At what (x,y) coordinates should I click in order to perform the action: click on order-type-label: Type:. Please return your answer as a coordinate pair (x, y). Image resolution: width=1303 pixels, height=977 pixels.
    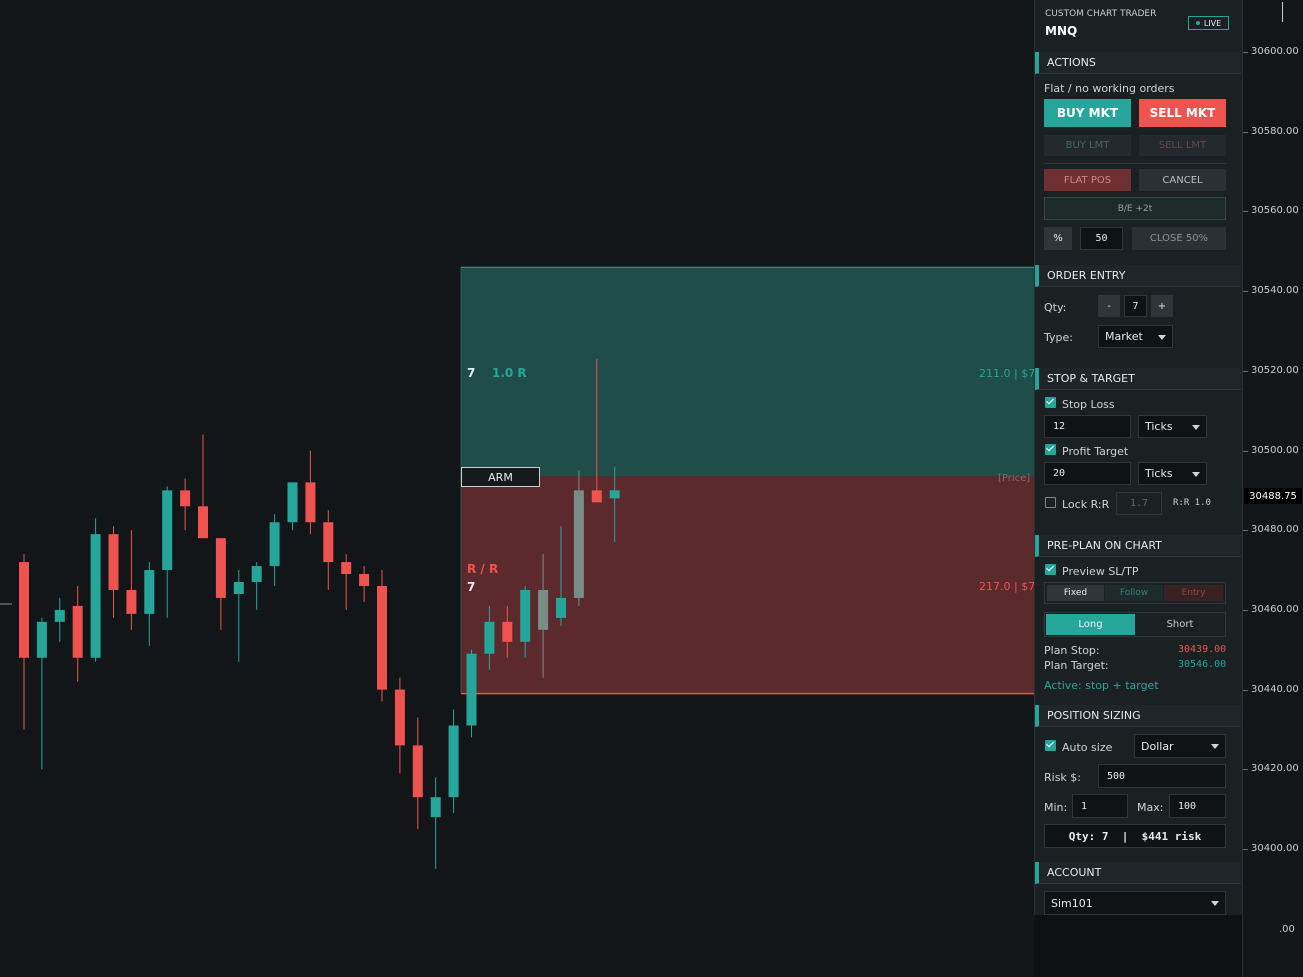
    Looking at the image, I should click on (1058, 337).